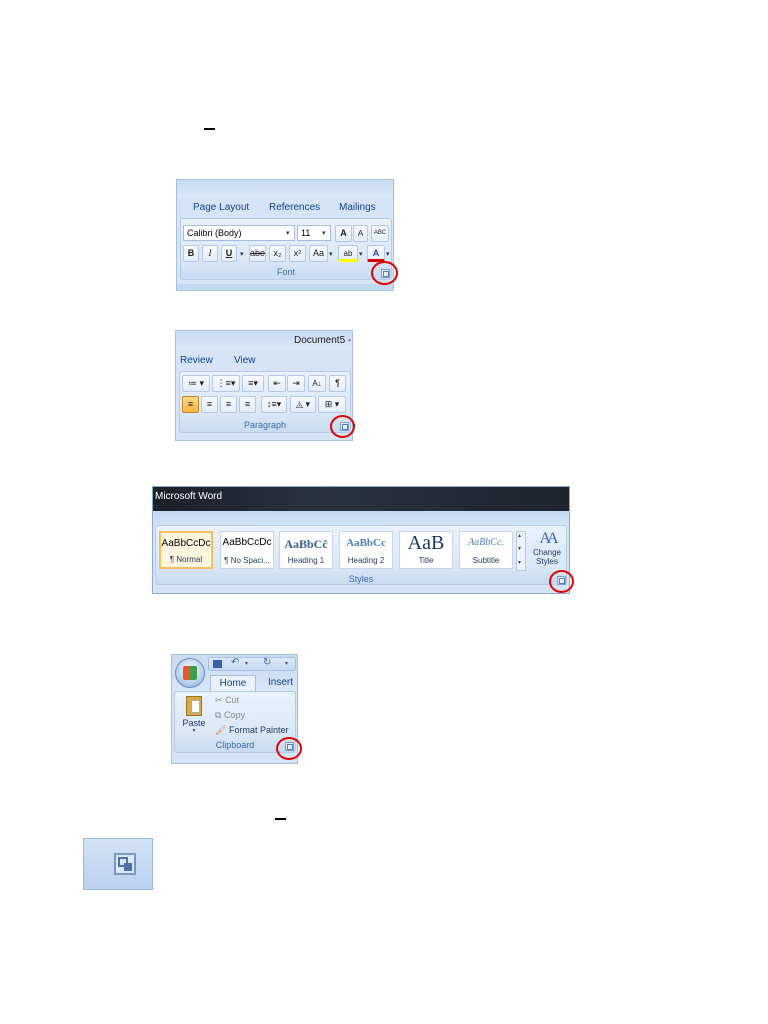  Describe the element at coordinates (274, 404) in the screenshot. I see `line-spacing-button: ↕≡▾` at that location.